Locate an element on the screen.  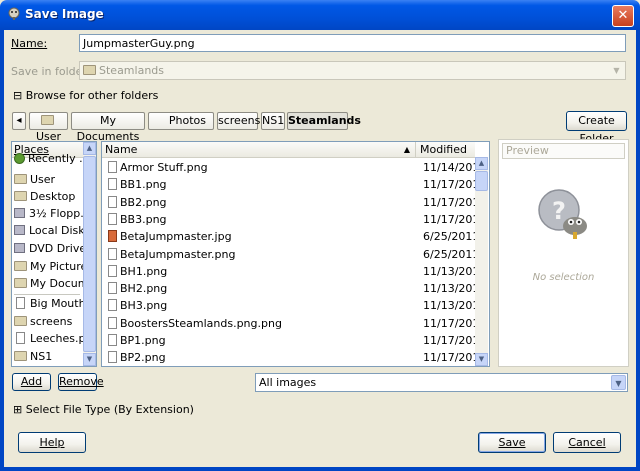
file-name: BB3.png is located at coordinates (143, 219).